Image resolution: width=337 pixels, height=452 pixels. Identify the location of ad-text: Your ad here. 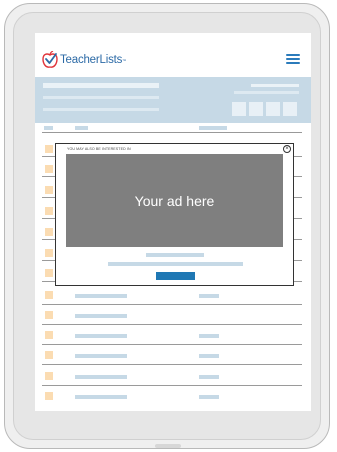
(174, 200).